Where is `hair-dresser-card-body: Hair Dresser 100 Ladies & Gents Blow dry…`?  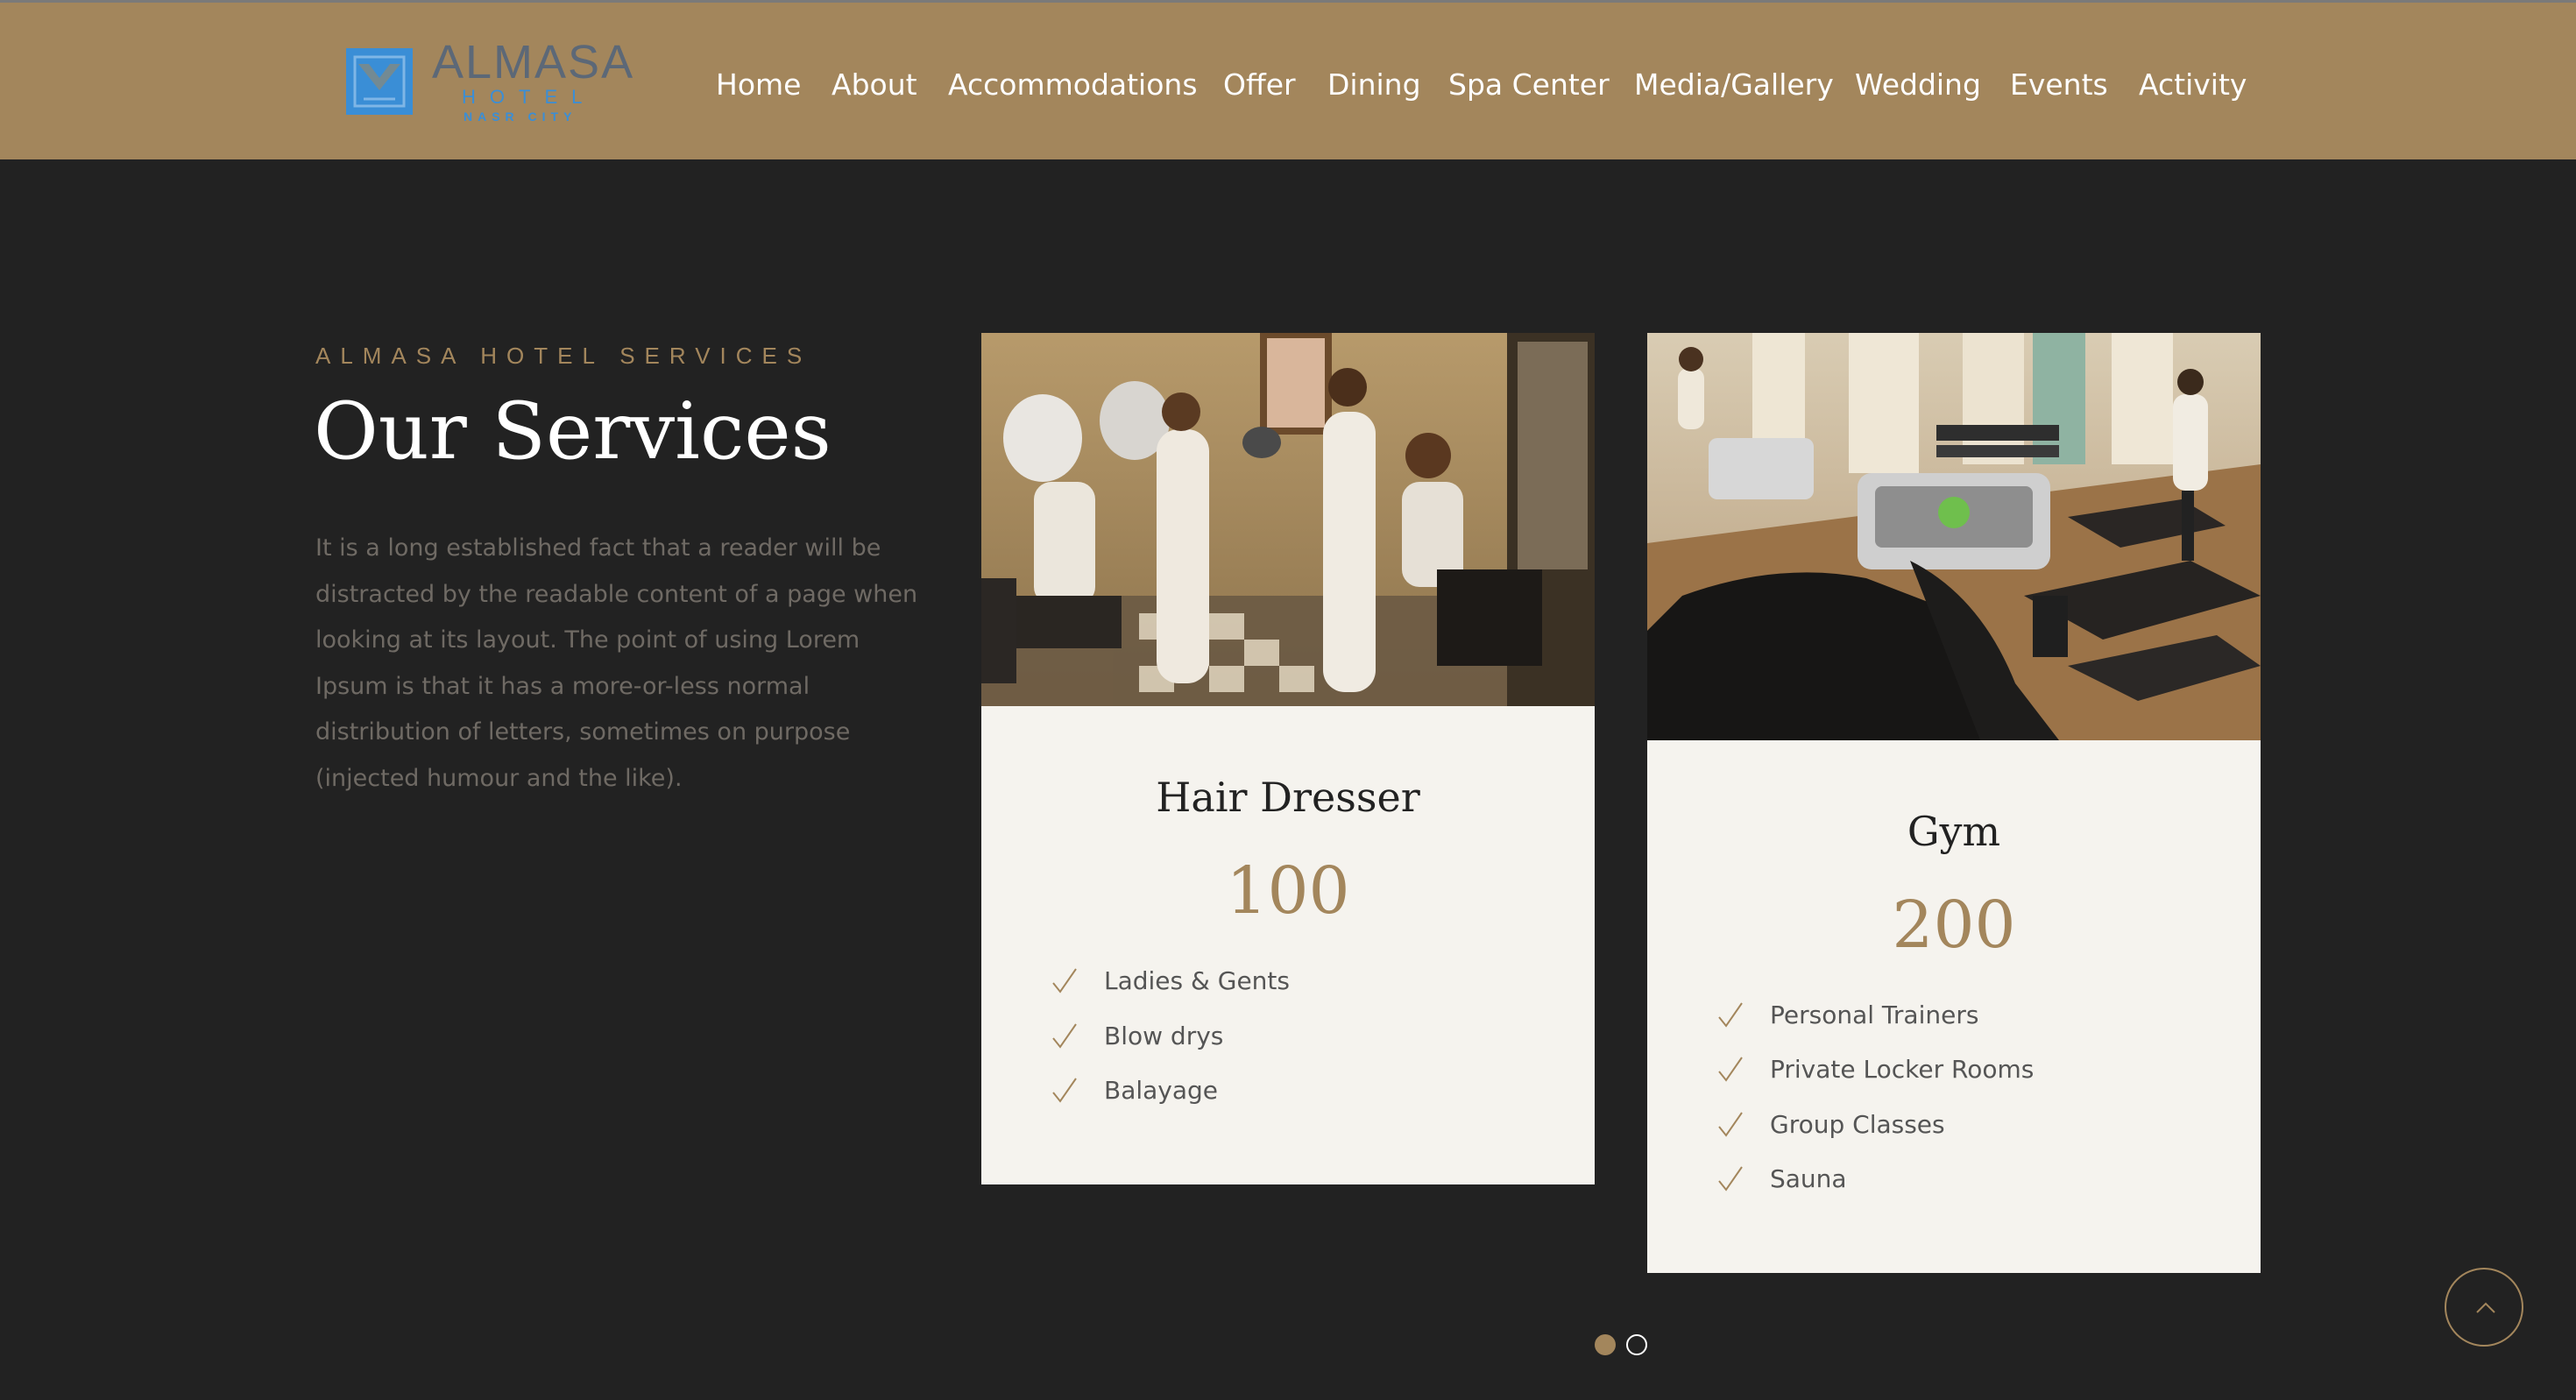
hair-dresser-card-body: Hair Dresser 100 Ladies & Gents Blow dry… is located at coordinates (1288, 945).